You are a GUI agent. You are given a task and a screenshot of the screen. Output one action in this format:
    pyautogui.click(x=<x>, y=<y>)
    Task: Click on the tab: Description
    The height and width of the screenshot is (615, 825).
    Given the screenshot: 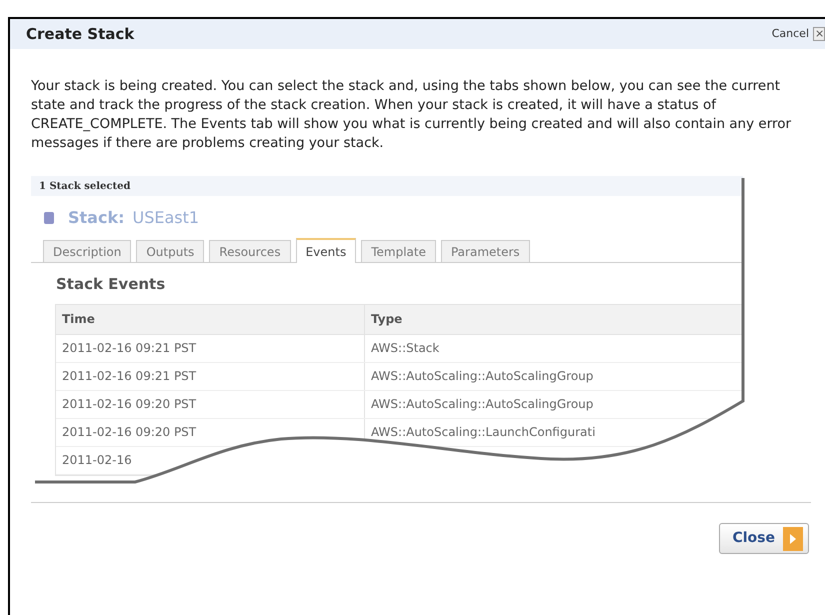 What is the action you would take?
    pyautogui.click(x=87, y=251)
    